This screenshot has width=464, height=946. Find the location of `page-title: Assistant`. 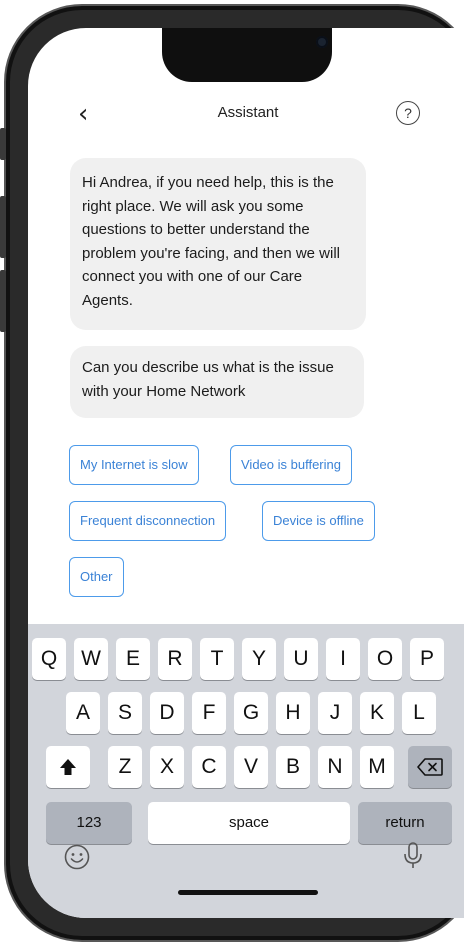

page-title: Assistant is located at coordinates (248, 112).